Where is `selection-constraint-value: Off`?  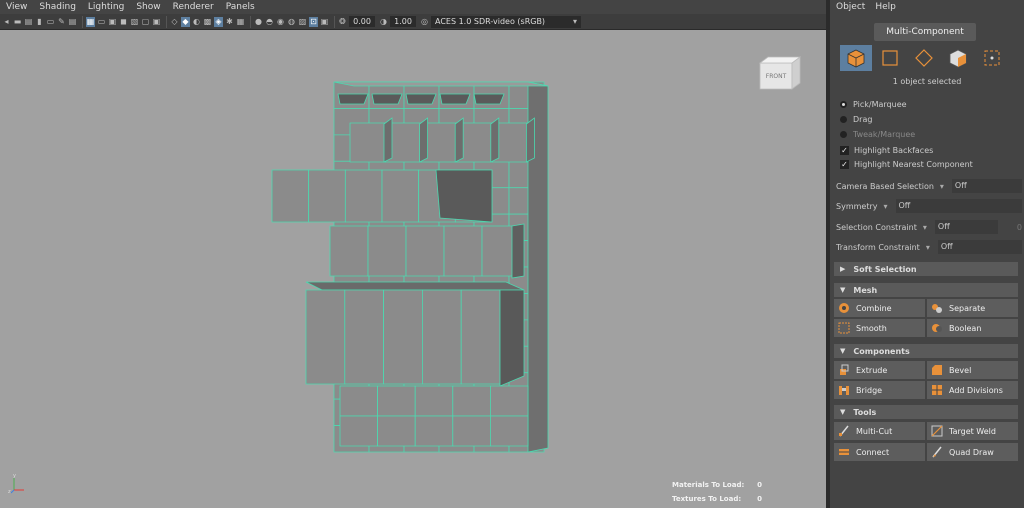
selection-constraint-value: Off is located at coordinates (966, 227).